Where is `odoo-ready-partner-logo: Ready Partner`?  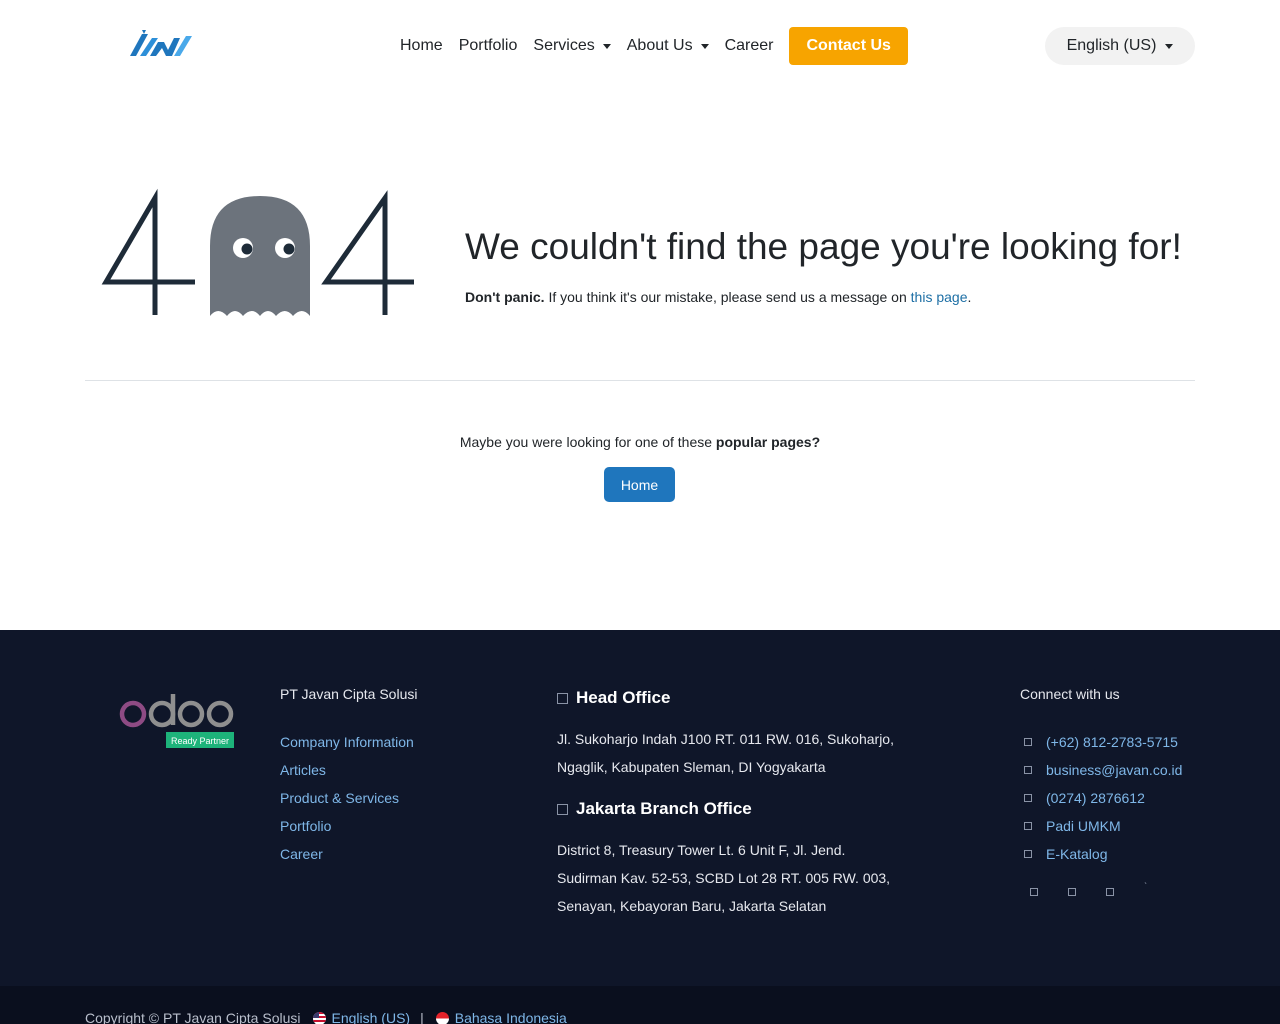
odoo-ready-partner-logo: Ready Partner is located at coordinates (178, 720).